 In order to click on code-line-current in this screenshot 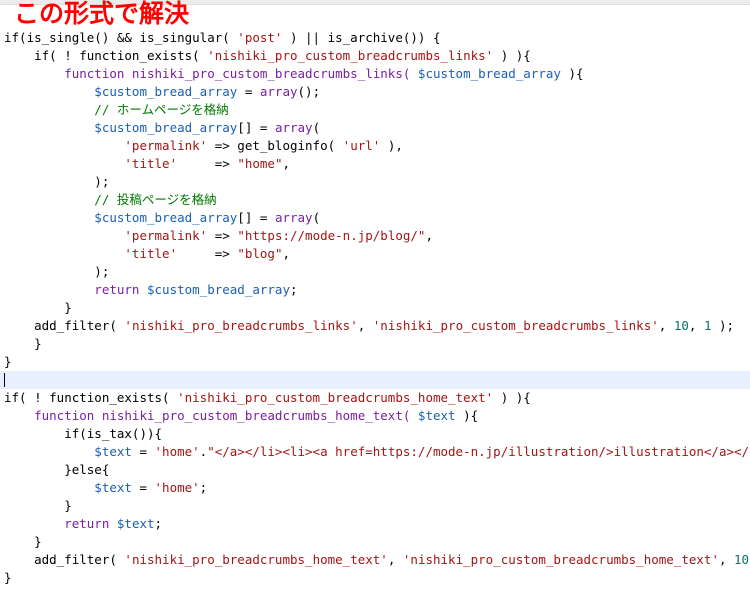, I will do `click(375, 380)`.